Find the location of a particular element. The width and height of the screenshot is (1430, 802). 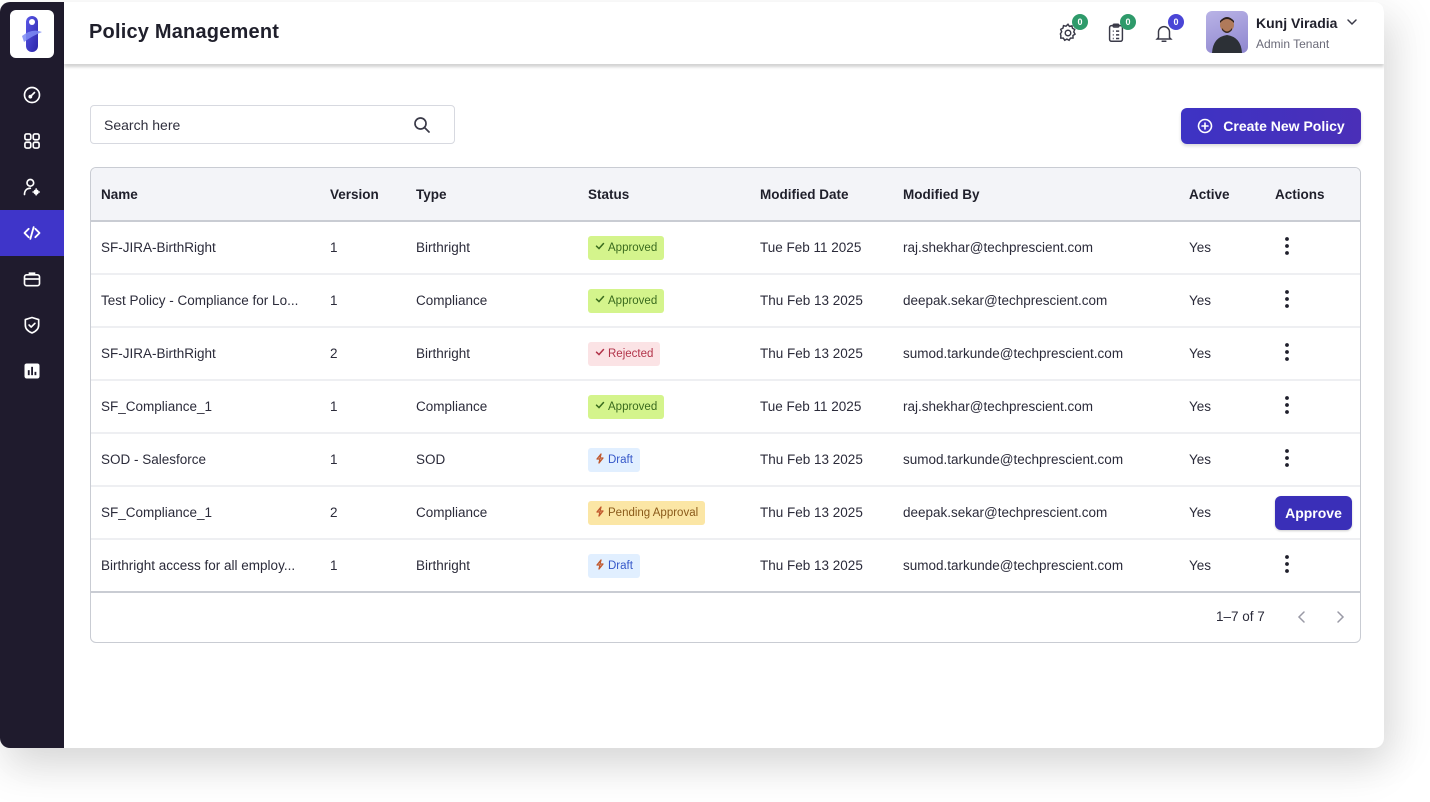

sidebar-item-applications is located at coordinates (32, 141).